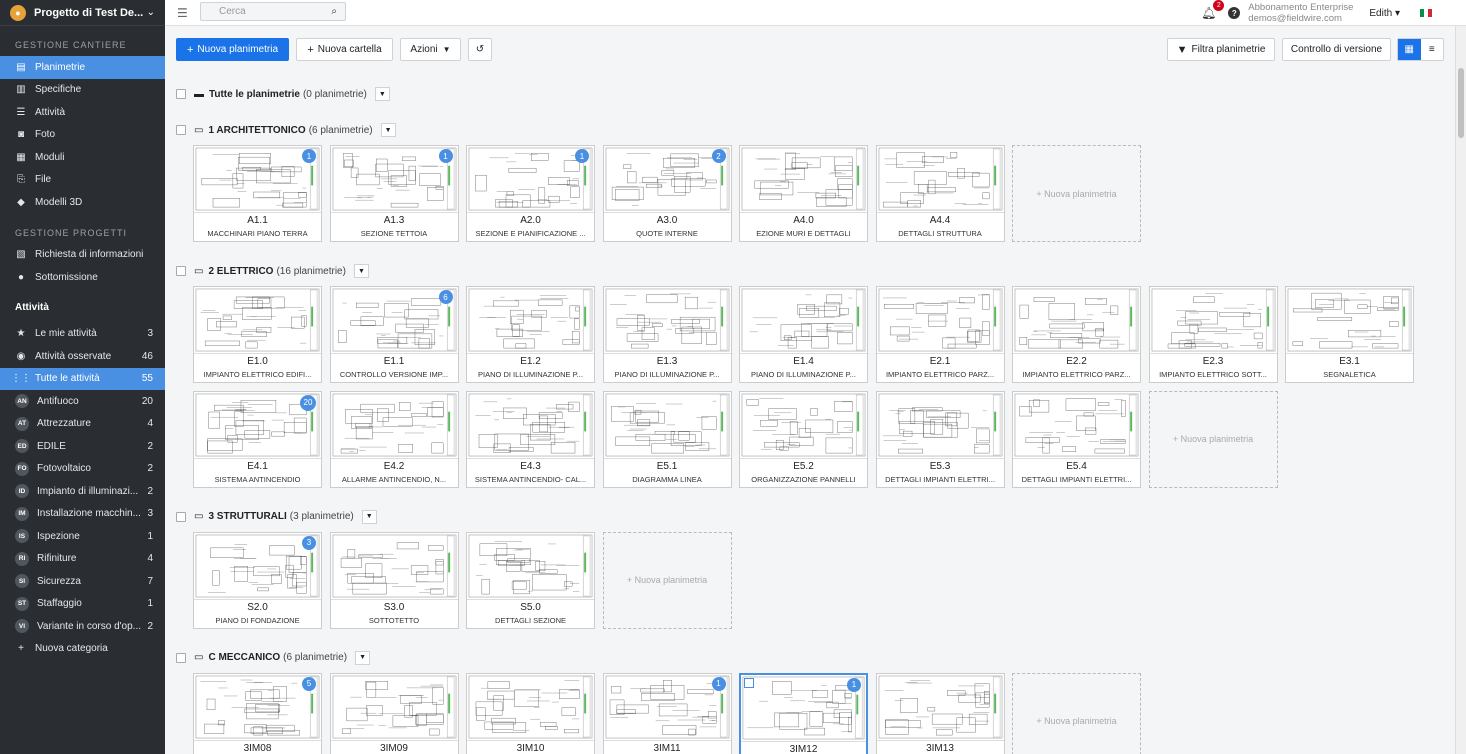 This screenshot has height=754, width=1466. What do you see at coordinates (1460, 390) in the screenshot?
I see `scrollbar` at bounding box center [1460, 390].